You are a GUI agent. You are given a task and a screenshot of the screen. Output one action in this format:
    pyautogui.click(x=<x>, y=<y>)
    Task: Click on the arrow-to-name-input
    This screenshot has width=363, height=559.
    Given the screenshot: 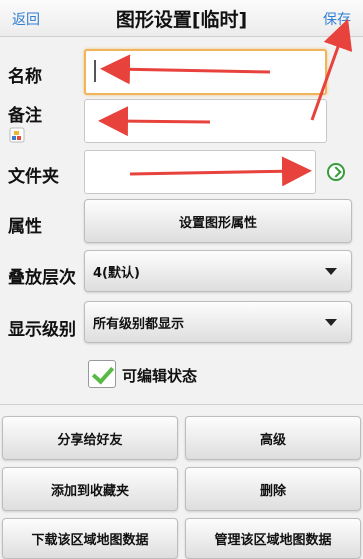 What is the action you would take?
    pyautogui.click(x=185, y=69)
    